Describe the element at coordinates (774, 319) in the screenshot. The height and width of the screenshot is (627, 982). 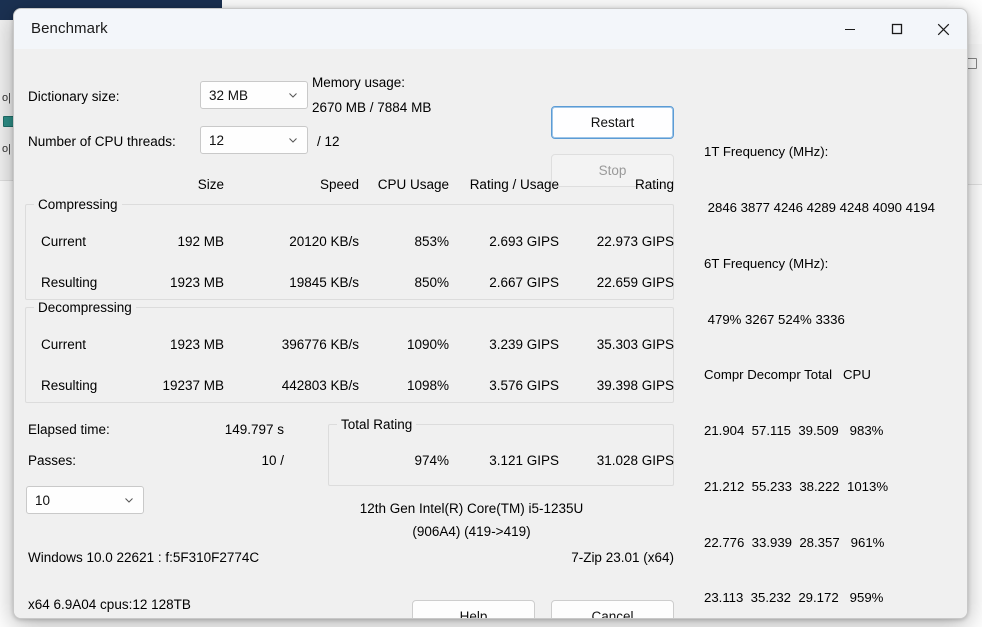
I see `log-freq-6t-values: 479% 3267 524% 3336` at that location.